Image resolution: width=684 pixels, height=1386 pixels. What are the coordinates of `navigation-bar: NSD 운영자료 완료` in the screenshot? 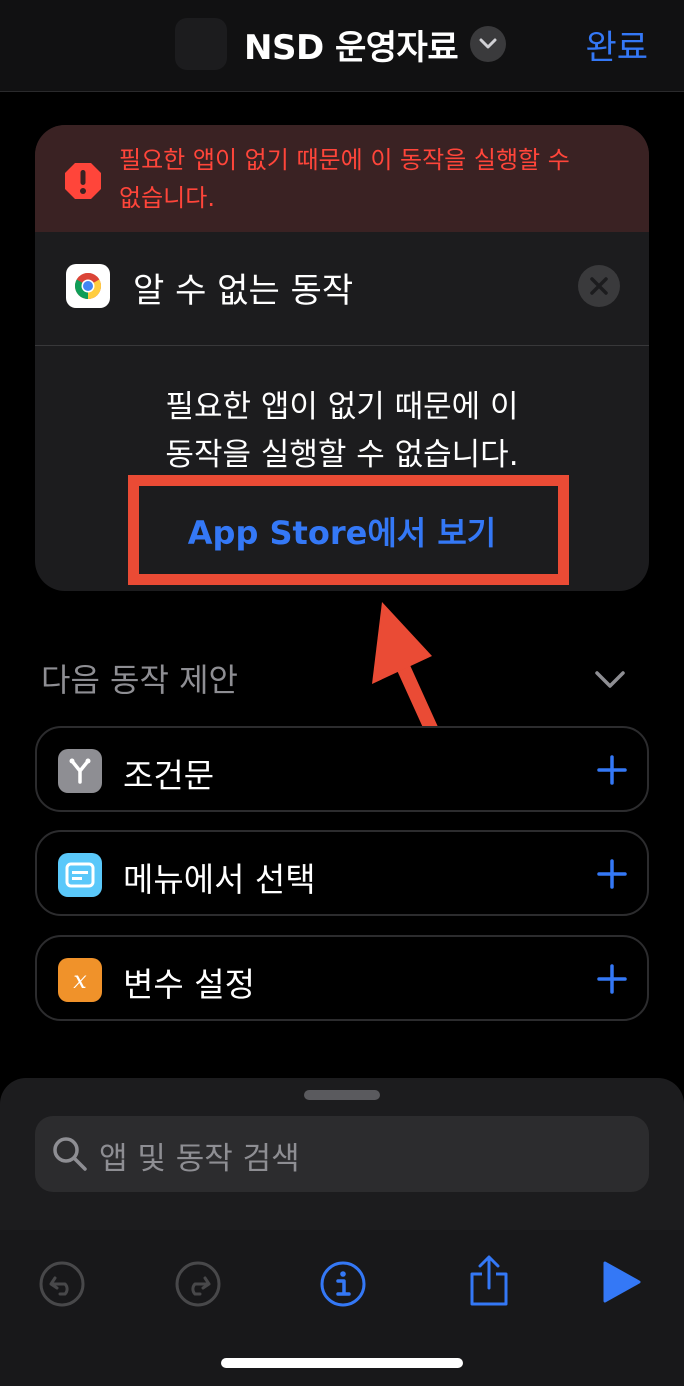 It's located at (342, 46).